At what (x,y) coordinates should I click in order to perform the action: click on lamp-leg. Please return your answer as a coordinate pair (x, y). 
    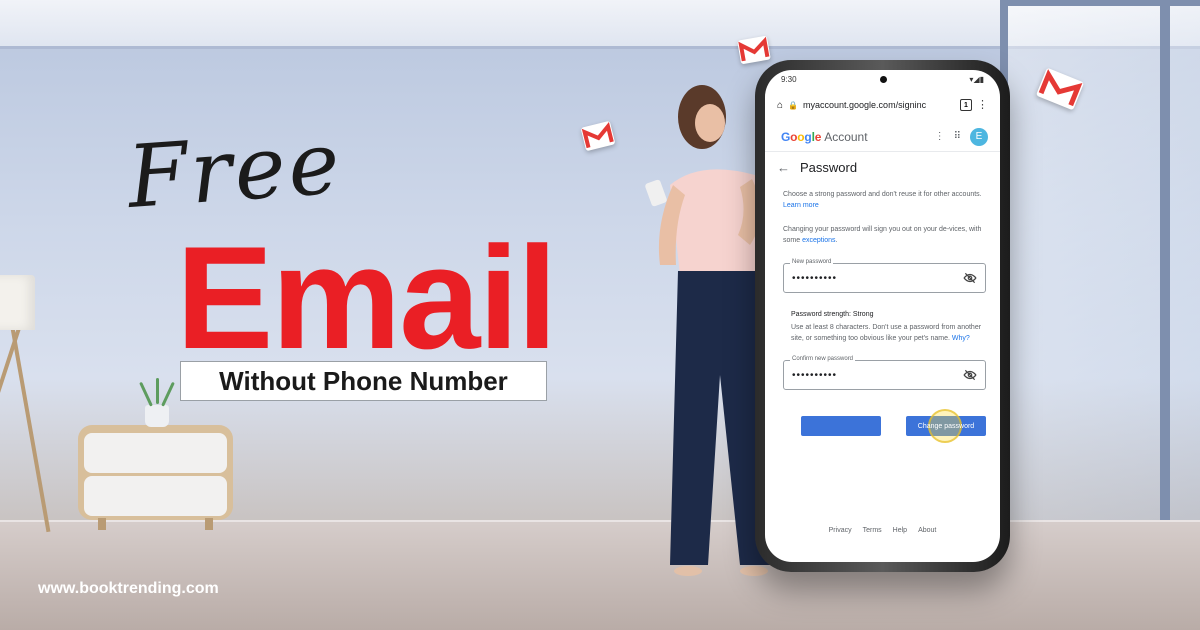
    Looking at the image, I should click on (30, 428).